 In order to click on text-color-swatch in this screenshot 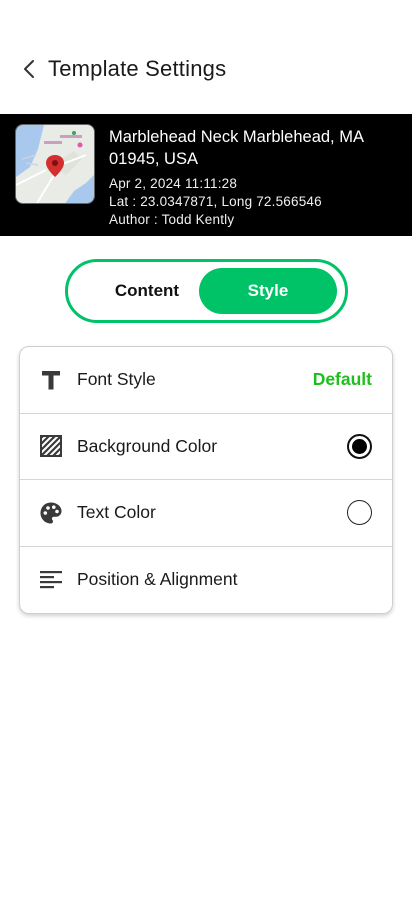, I will do `click(359, 513)`.